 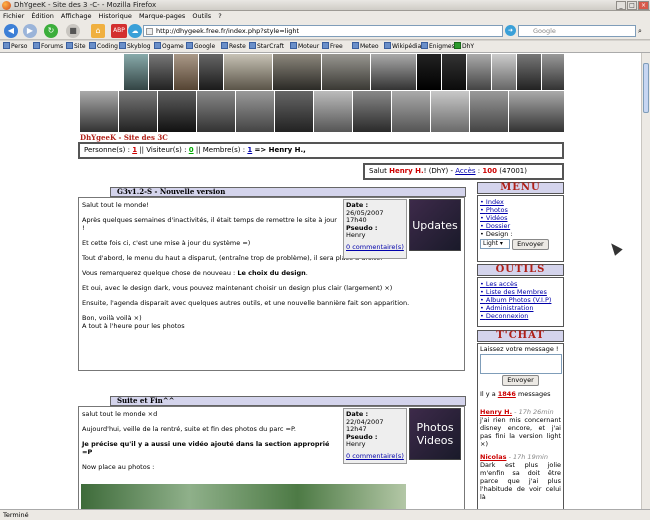 What do you see at coordinates (493, 457) in the screenshot?
I see `tchat-author: Nicolas` at bounding box center [493, 457].